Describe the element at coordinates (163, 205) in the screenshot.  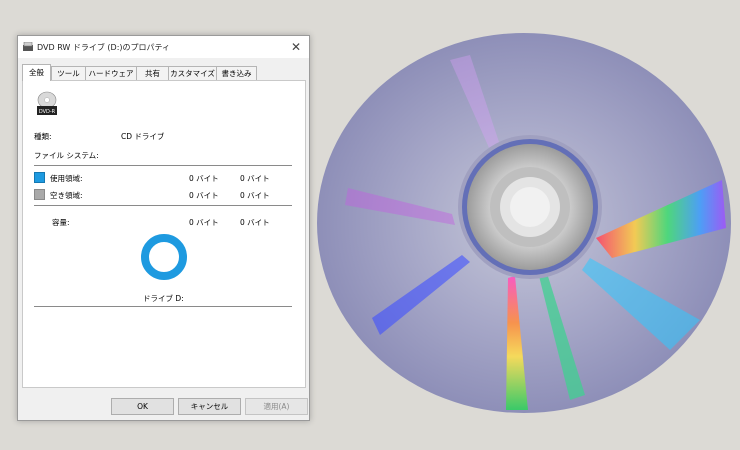
I see `separator-middle` at that location.